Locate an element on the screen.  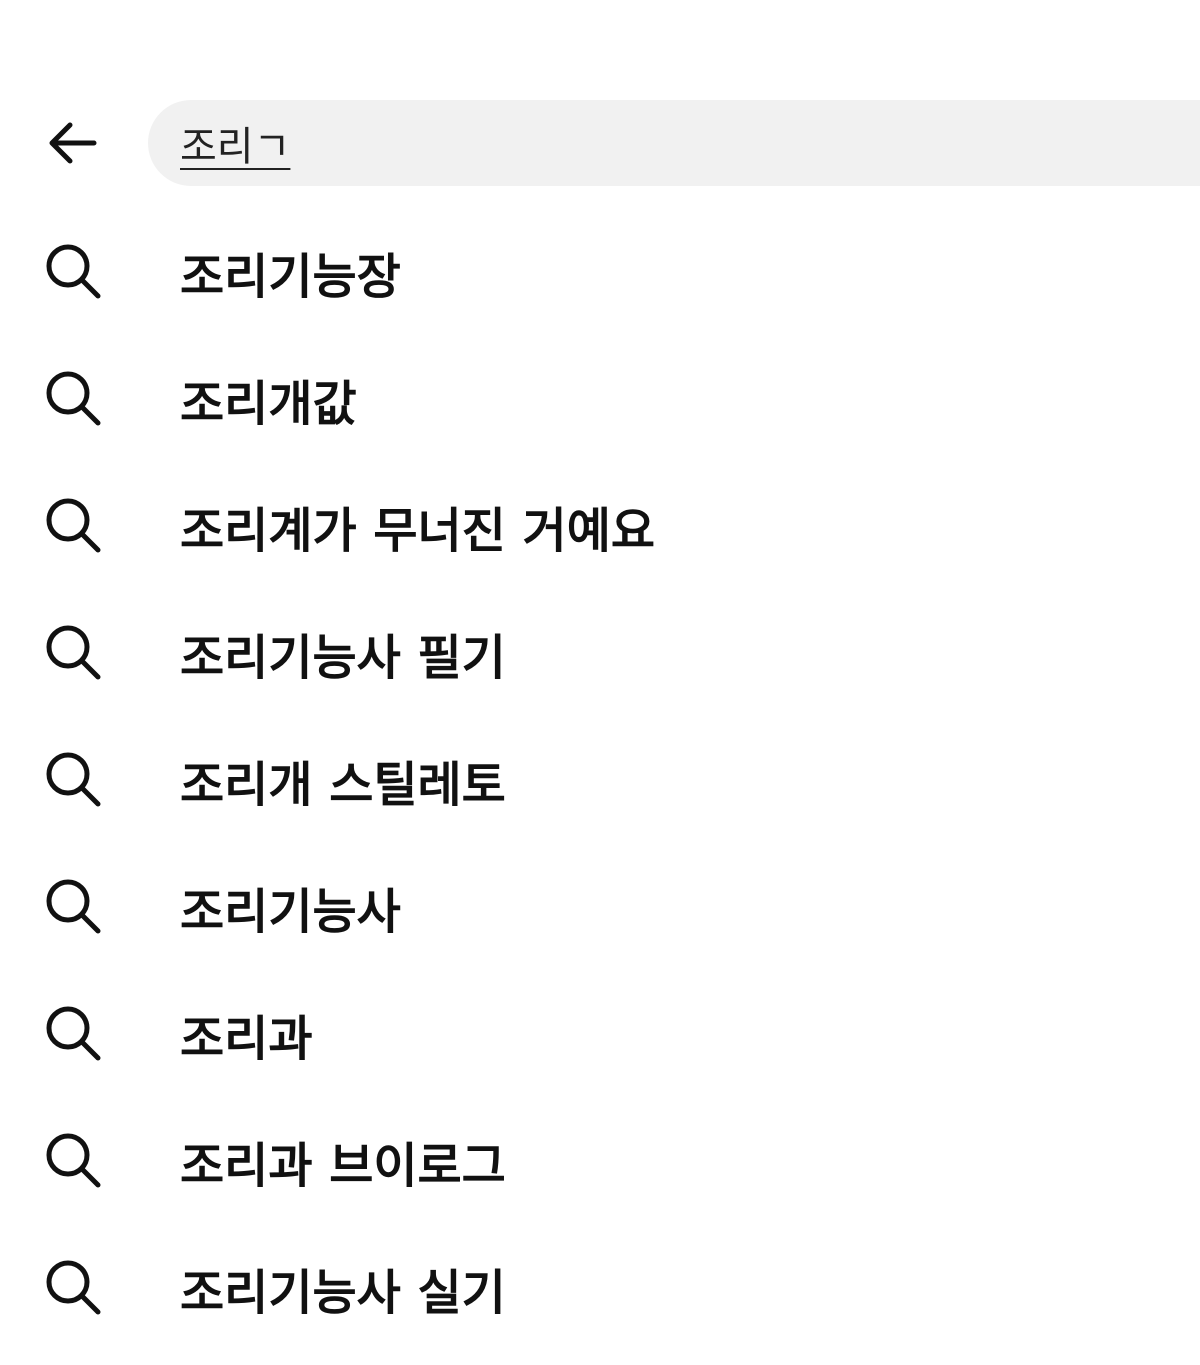
suggestion-item: 조리기능사 실기 is located at coordinates (600, 1287).